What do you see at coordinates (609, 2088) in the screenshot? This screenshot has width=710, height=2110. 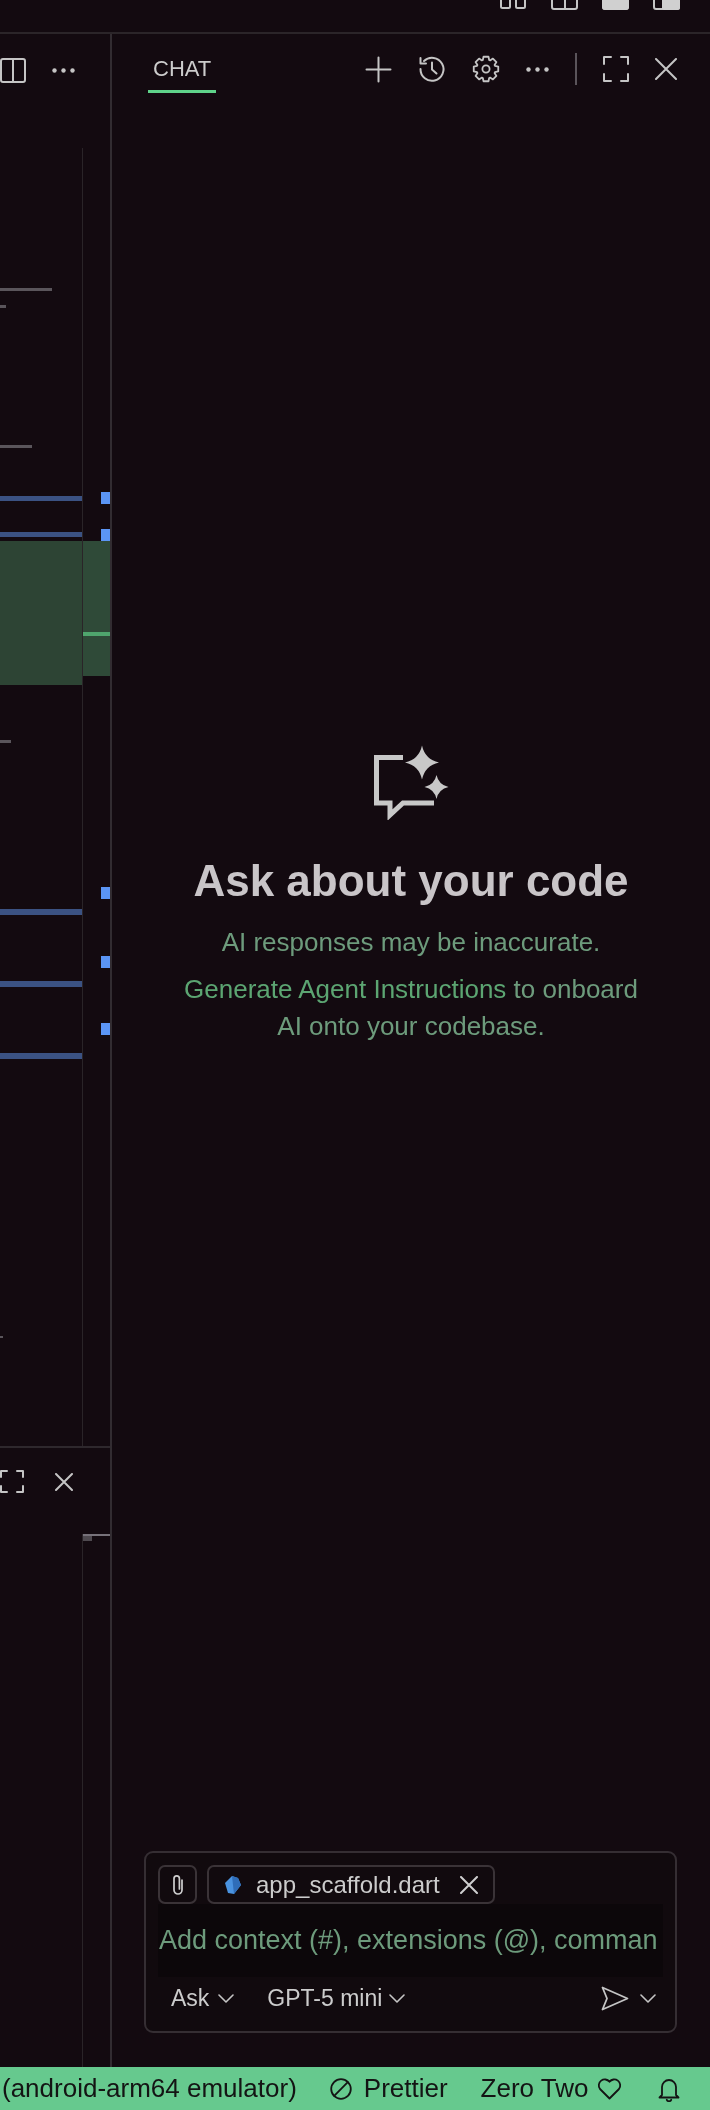 I see `heart-icon` at bounding box center [609, 2088].